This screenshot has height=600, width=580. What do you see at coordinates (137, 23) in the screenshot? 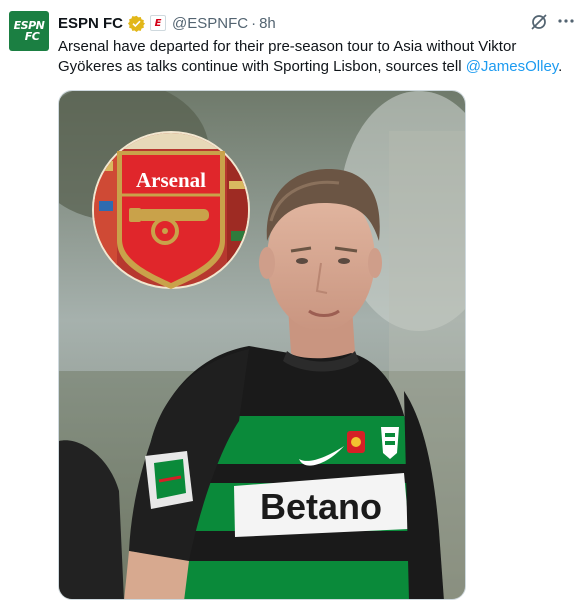
I see `verified-badge-icon` at bounding box center [137, 23].